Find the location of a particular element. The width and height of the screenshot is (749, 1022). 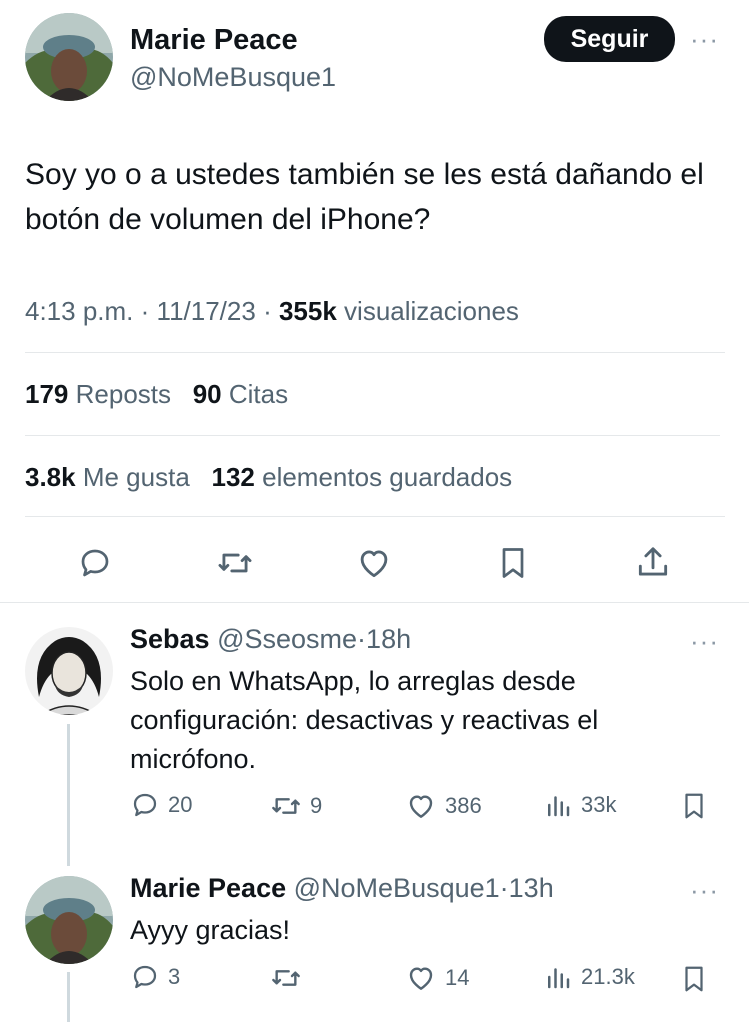

share-icon is located at coordinates (653, 561).